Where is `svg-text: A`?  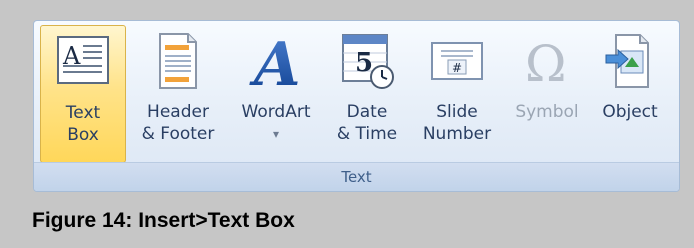
svg-text: A is located at coordinates (275, 61).